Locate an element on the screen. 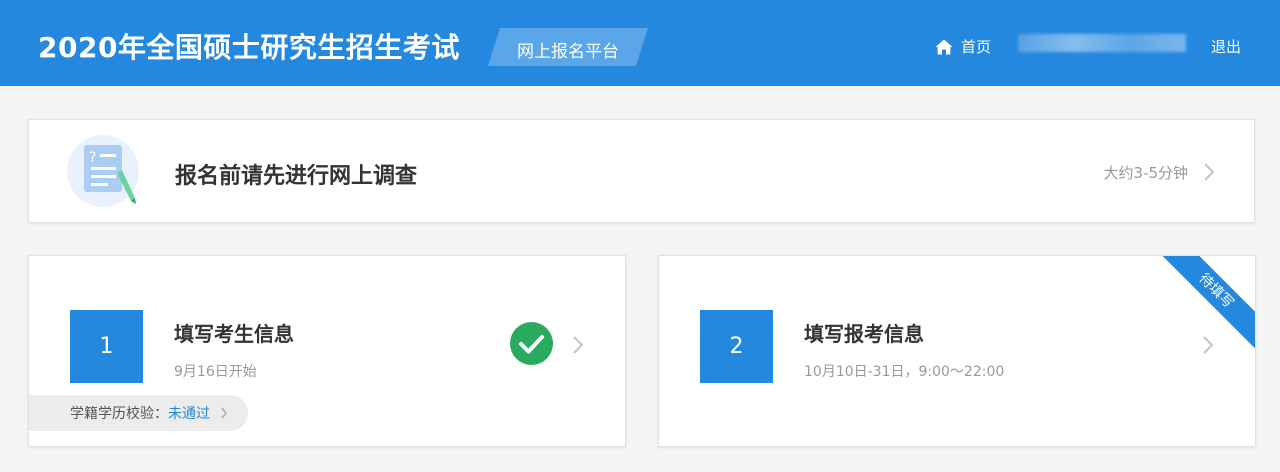 The image size is (1280, 472). survey-document-icon: ? is located at coordinates (103, 171).